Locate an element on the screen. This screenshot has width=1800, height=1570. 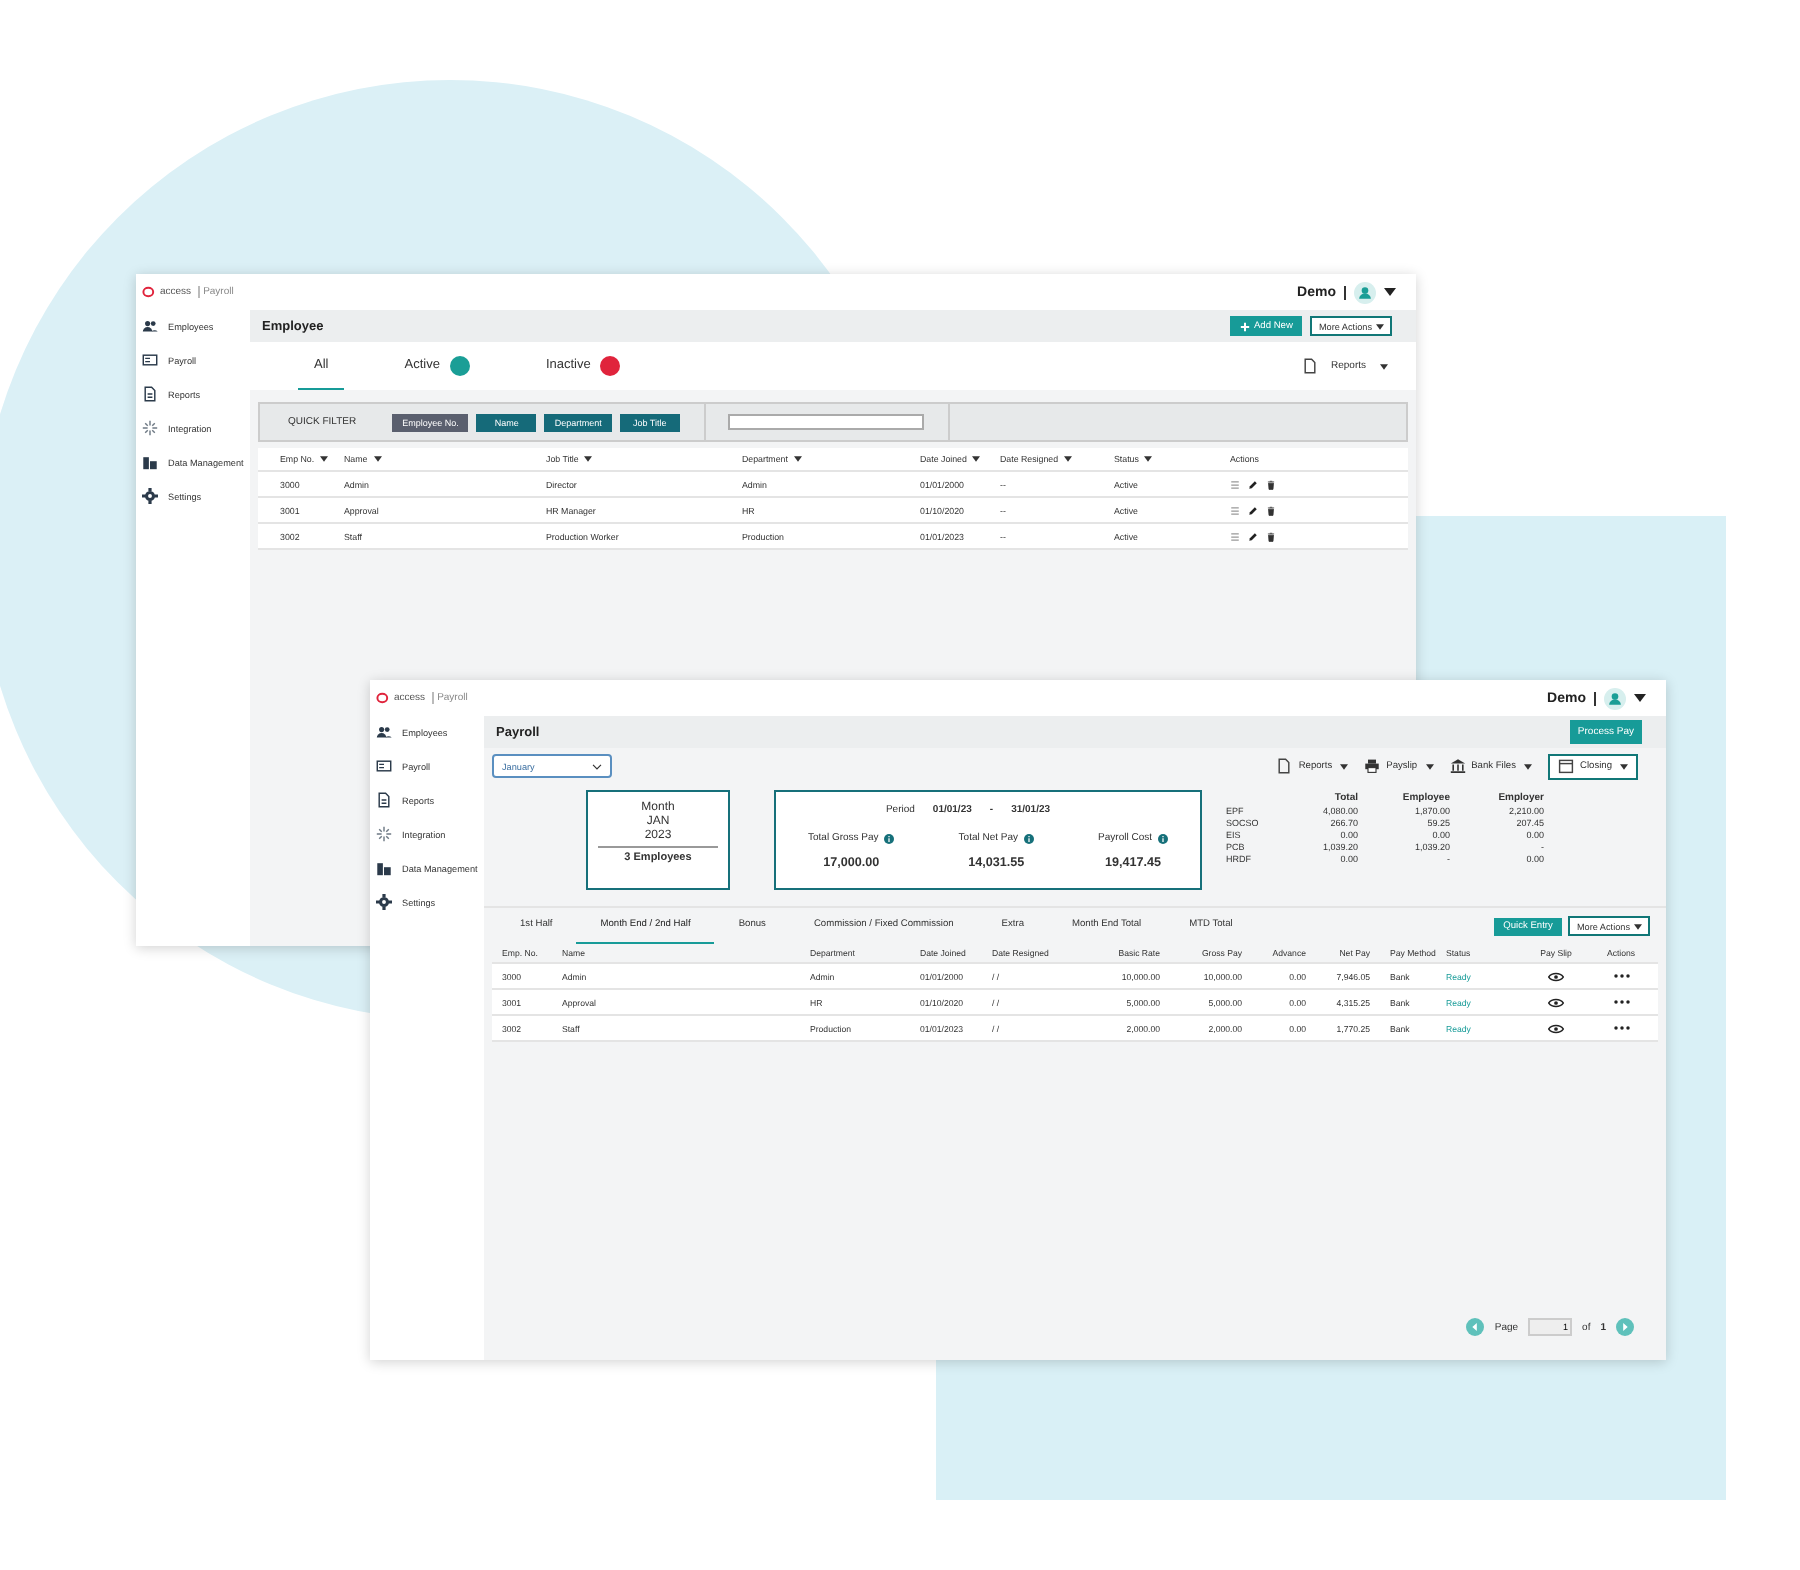
search-field is located at coordinates (826, 422).